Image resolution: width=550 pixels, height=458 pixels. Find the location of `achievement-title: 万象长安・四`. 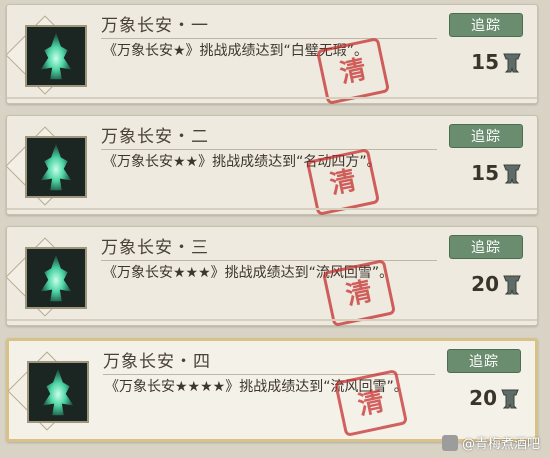

achievement-title: 万象长安・四 is located at coordinates (157, 362).